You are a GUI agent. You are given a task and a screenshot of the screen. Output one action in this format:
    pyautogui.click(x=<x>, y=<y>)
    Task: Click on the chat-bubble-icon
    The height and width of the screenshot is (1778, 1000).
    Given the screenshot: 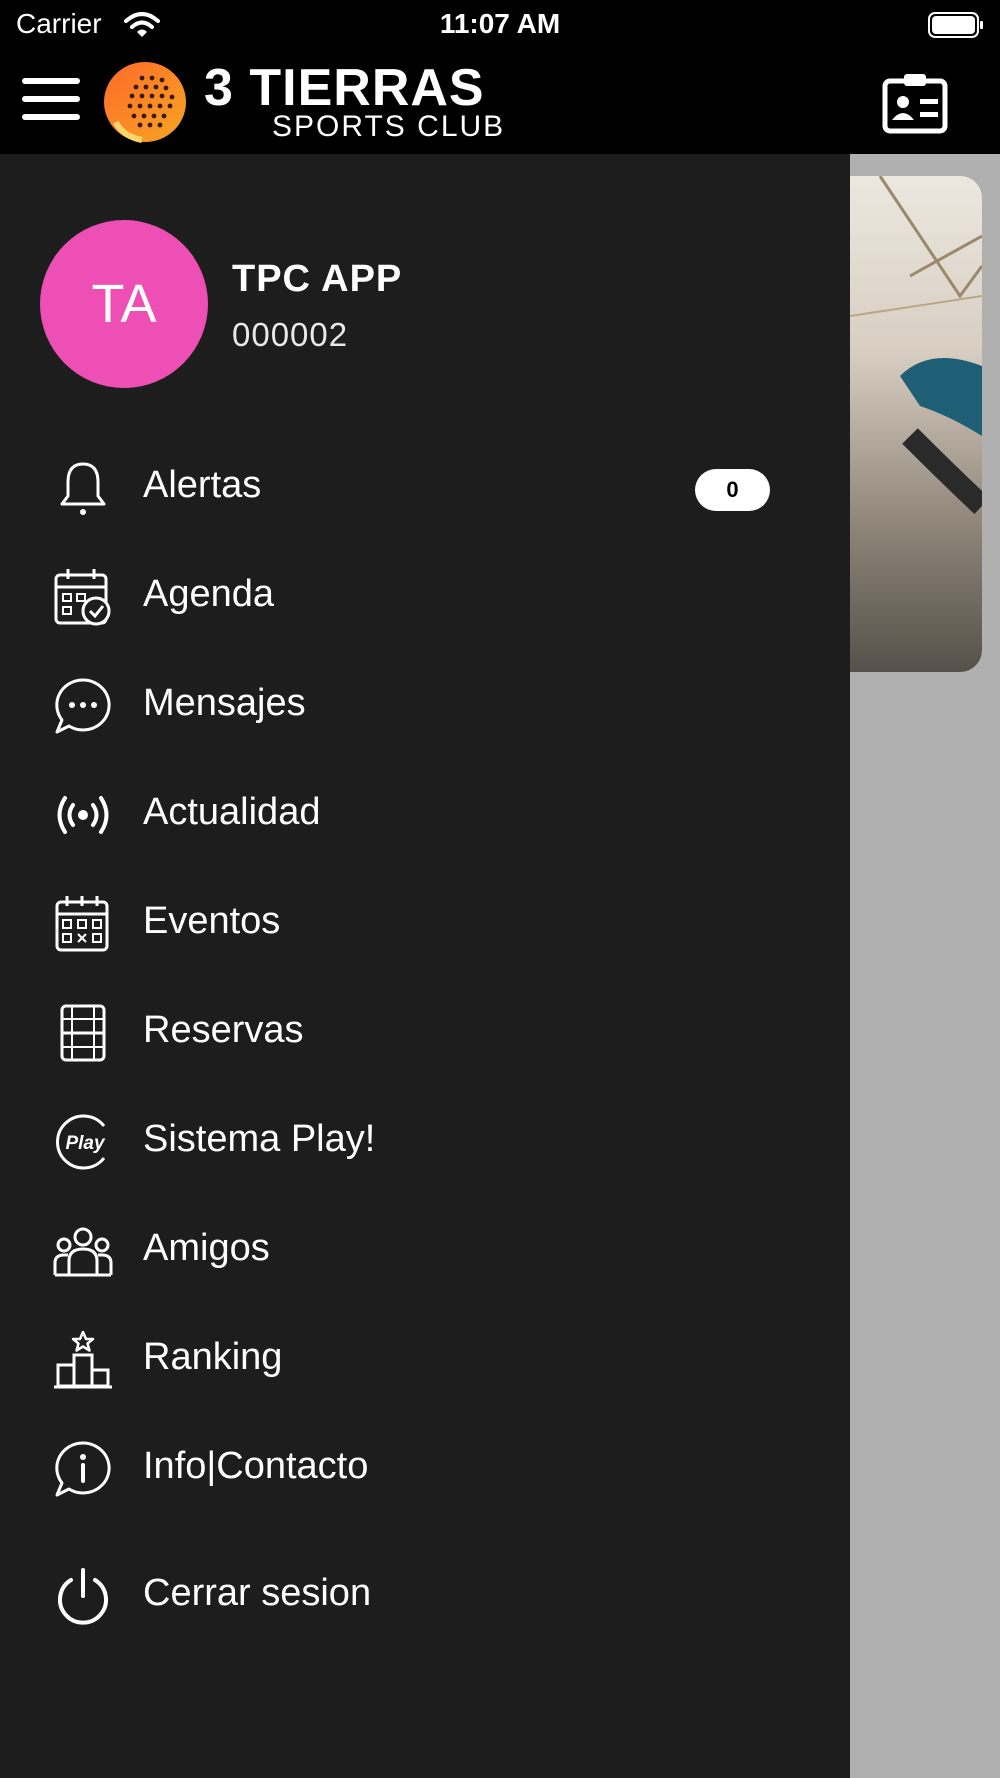 What is the action you would take?
    pyautogui.click(x=83, y=706)
    